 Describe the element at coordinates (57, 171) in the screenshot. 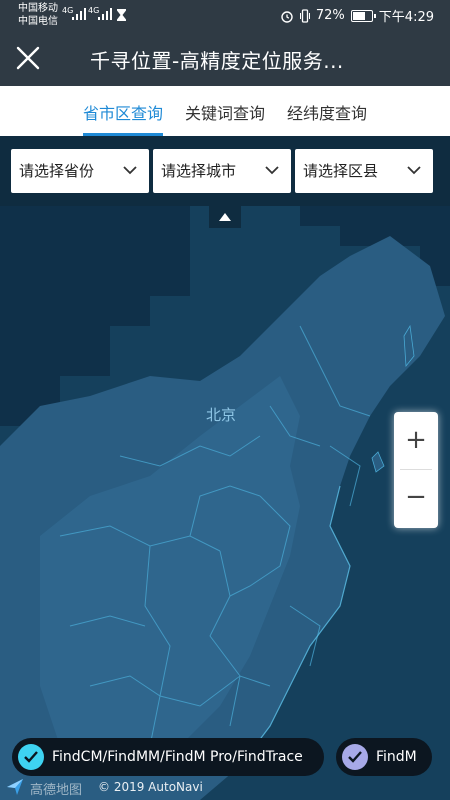

I see `province-select-label: 请选择省份` at that location.